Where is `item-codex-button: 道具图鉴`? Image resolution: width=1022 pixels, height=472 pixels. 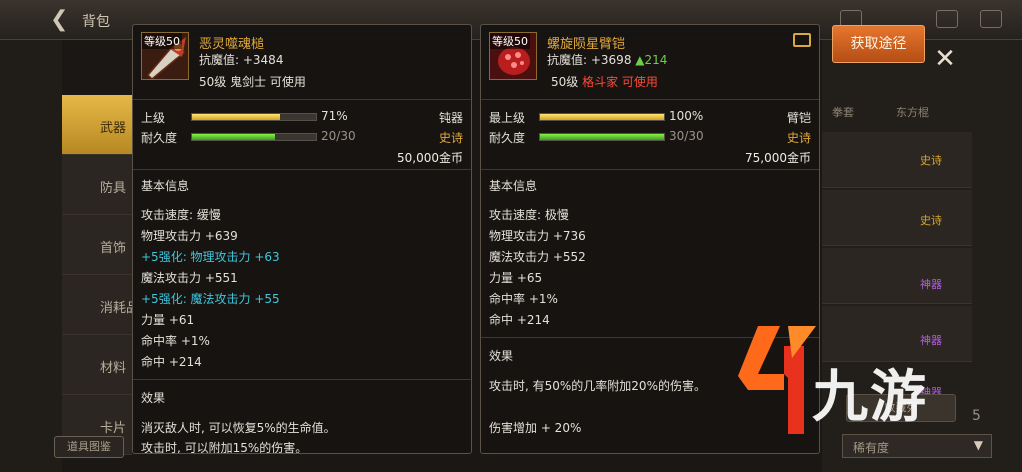
item-codex-button: 道具图鉴 is located at coordinates (89, 447).